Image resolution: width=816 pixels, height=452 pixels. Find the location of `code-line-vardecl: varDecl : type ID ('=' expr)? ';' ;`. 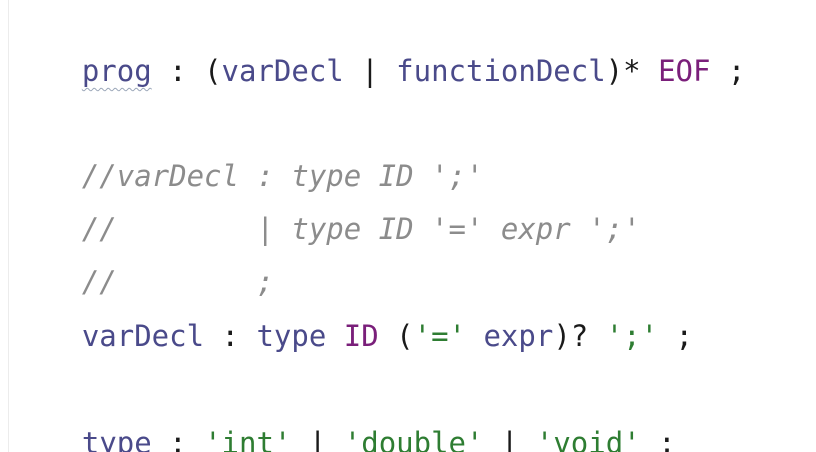

code-line-vardecl: varDecl : type ID ('=' expr)? ';' ; is located at coordinates (352, 314).